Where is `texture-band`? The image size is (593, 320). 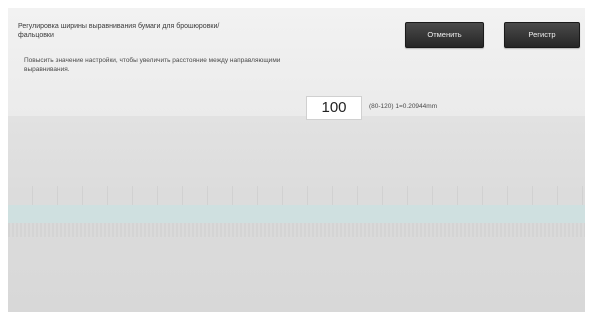 texture-band is located at coordinates (296, 230).